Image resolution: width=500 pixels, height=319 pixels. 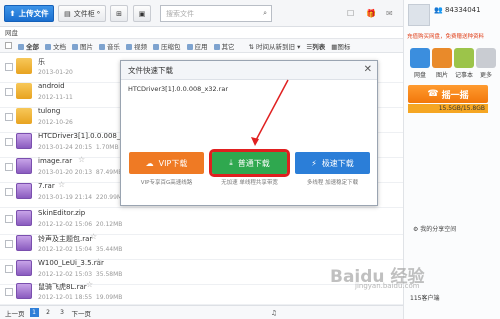 I want to click on select-all-checkbox, so click(x=8, y=45).